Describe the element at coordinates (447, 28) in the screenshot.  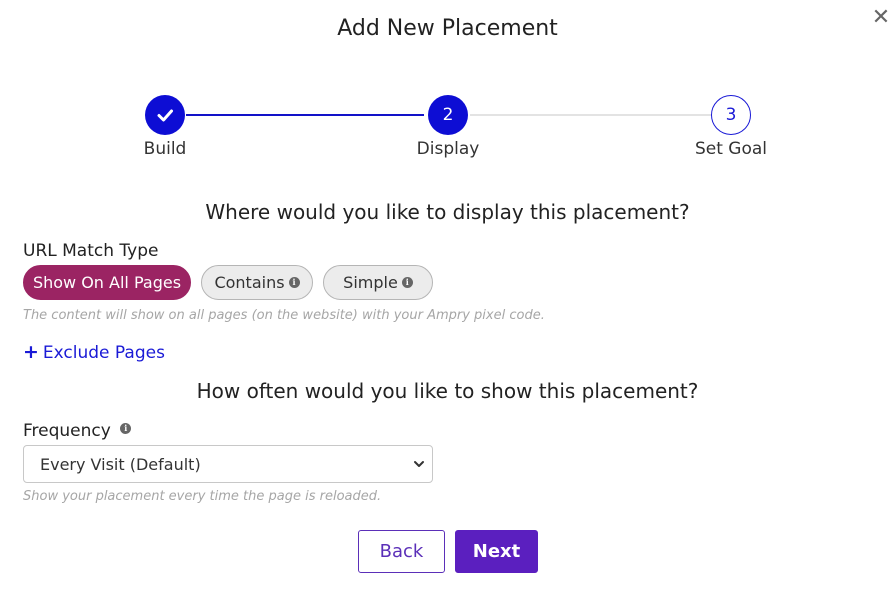
I see `modal-title: Add New Placement` at that location.